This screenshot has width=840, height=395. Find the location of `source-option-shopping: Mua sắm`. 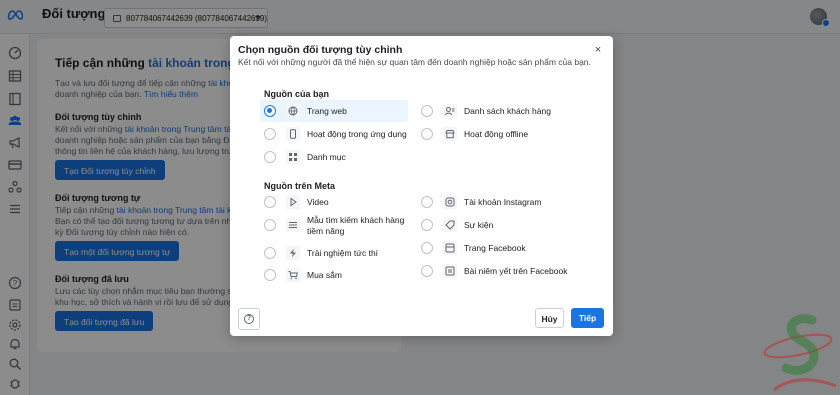

source-option-shopping: Mua sắm is located at coordinates (334, 275).